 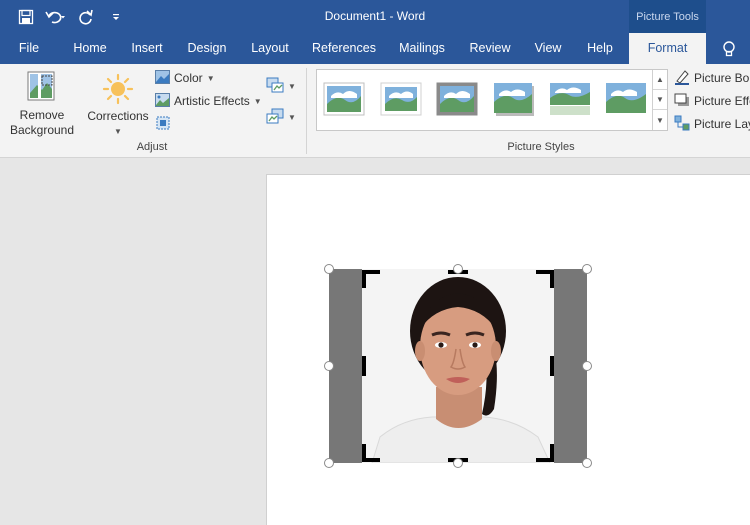 I want to click on picture-border-label: Picture Bor, so click(x=722, y=78).